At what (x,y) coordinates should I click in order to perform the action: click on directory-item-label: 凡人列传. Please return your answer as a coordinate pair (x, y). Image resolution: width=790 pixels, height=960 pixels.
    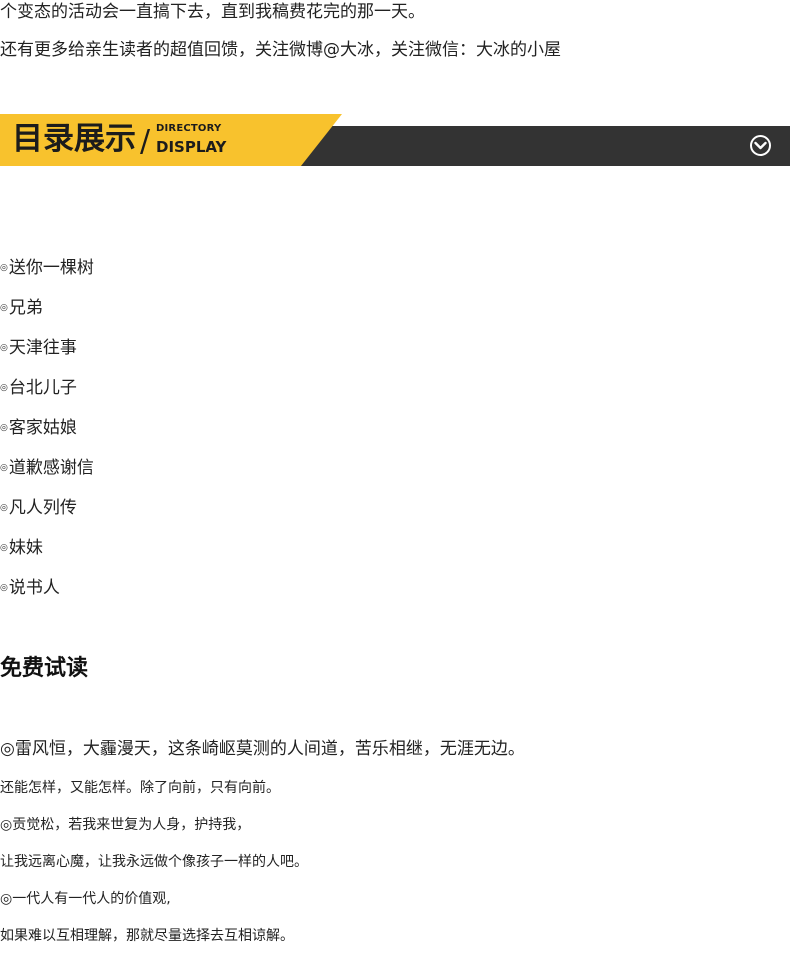
    Looking at the image, I should click on (42, 508).